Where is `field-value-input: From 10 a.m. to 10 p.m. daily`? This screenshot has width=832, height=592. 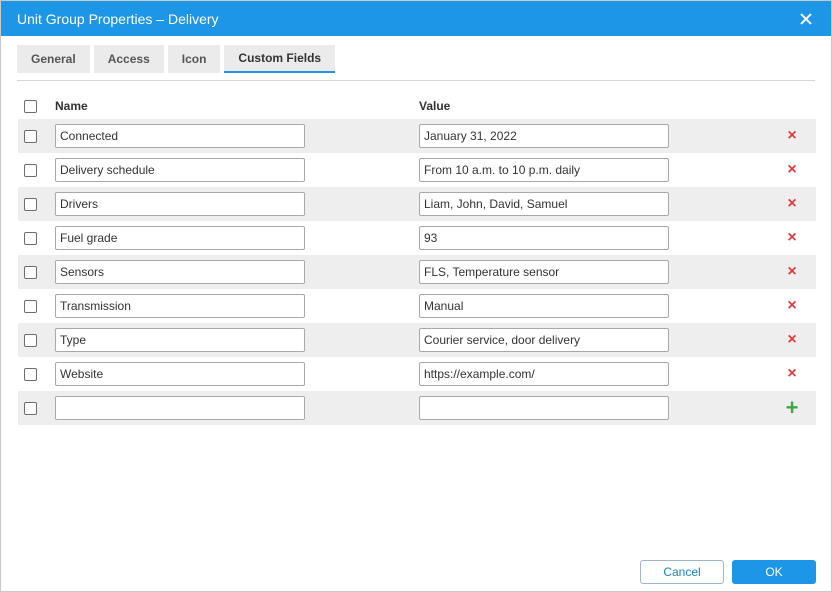 field-value-input: From 10 a.m. to 10 p.m. daily is located at coordinates (544, 170).